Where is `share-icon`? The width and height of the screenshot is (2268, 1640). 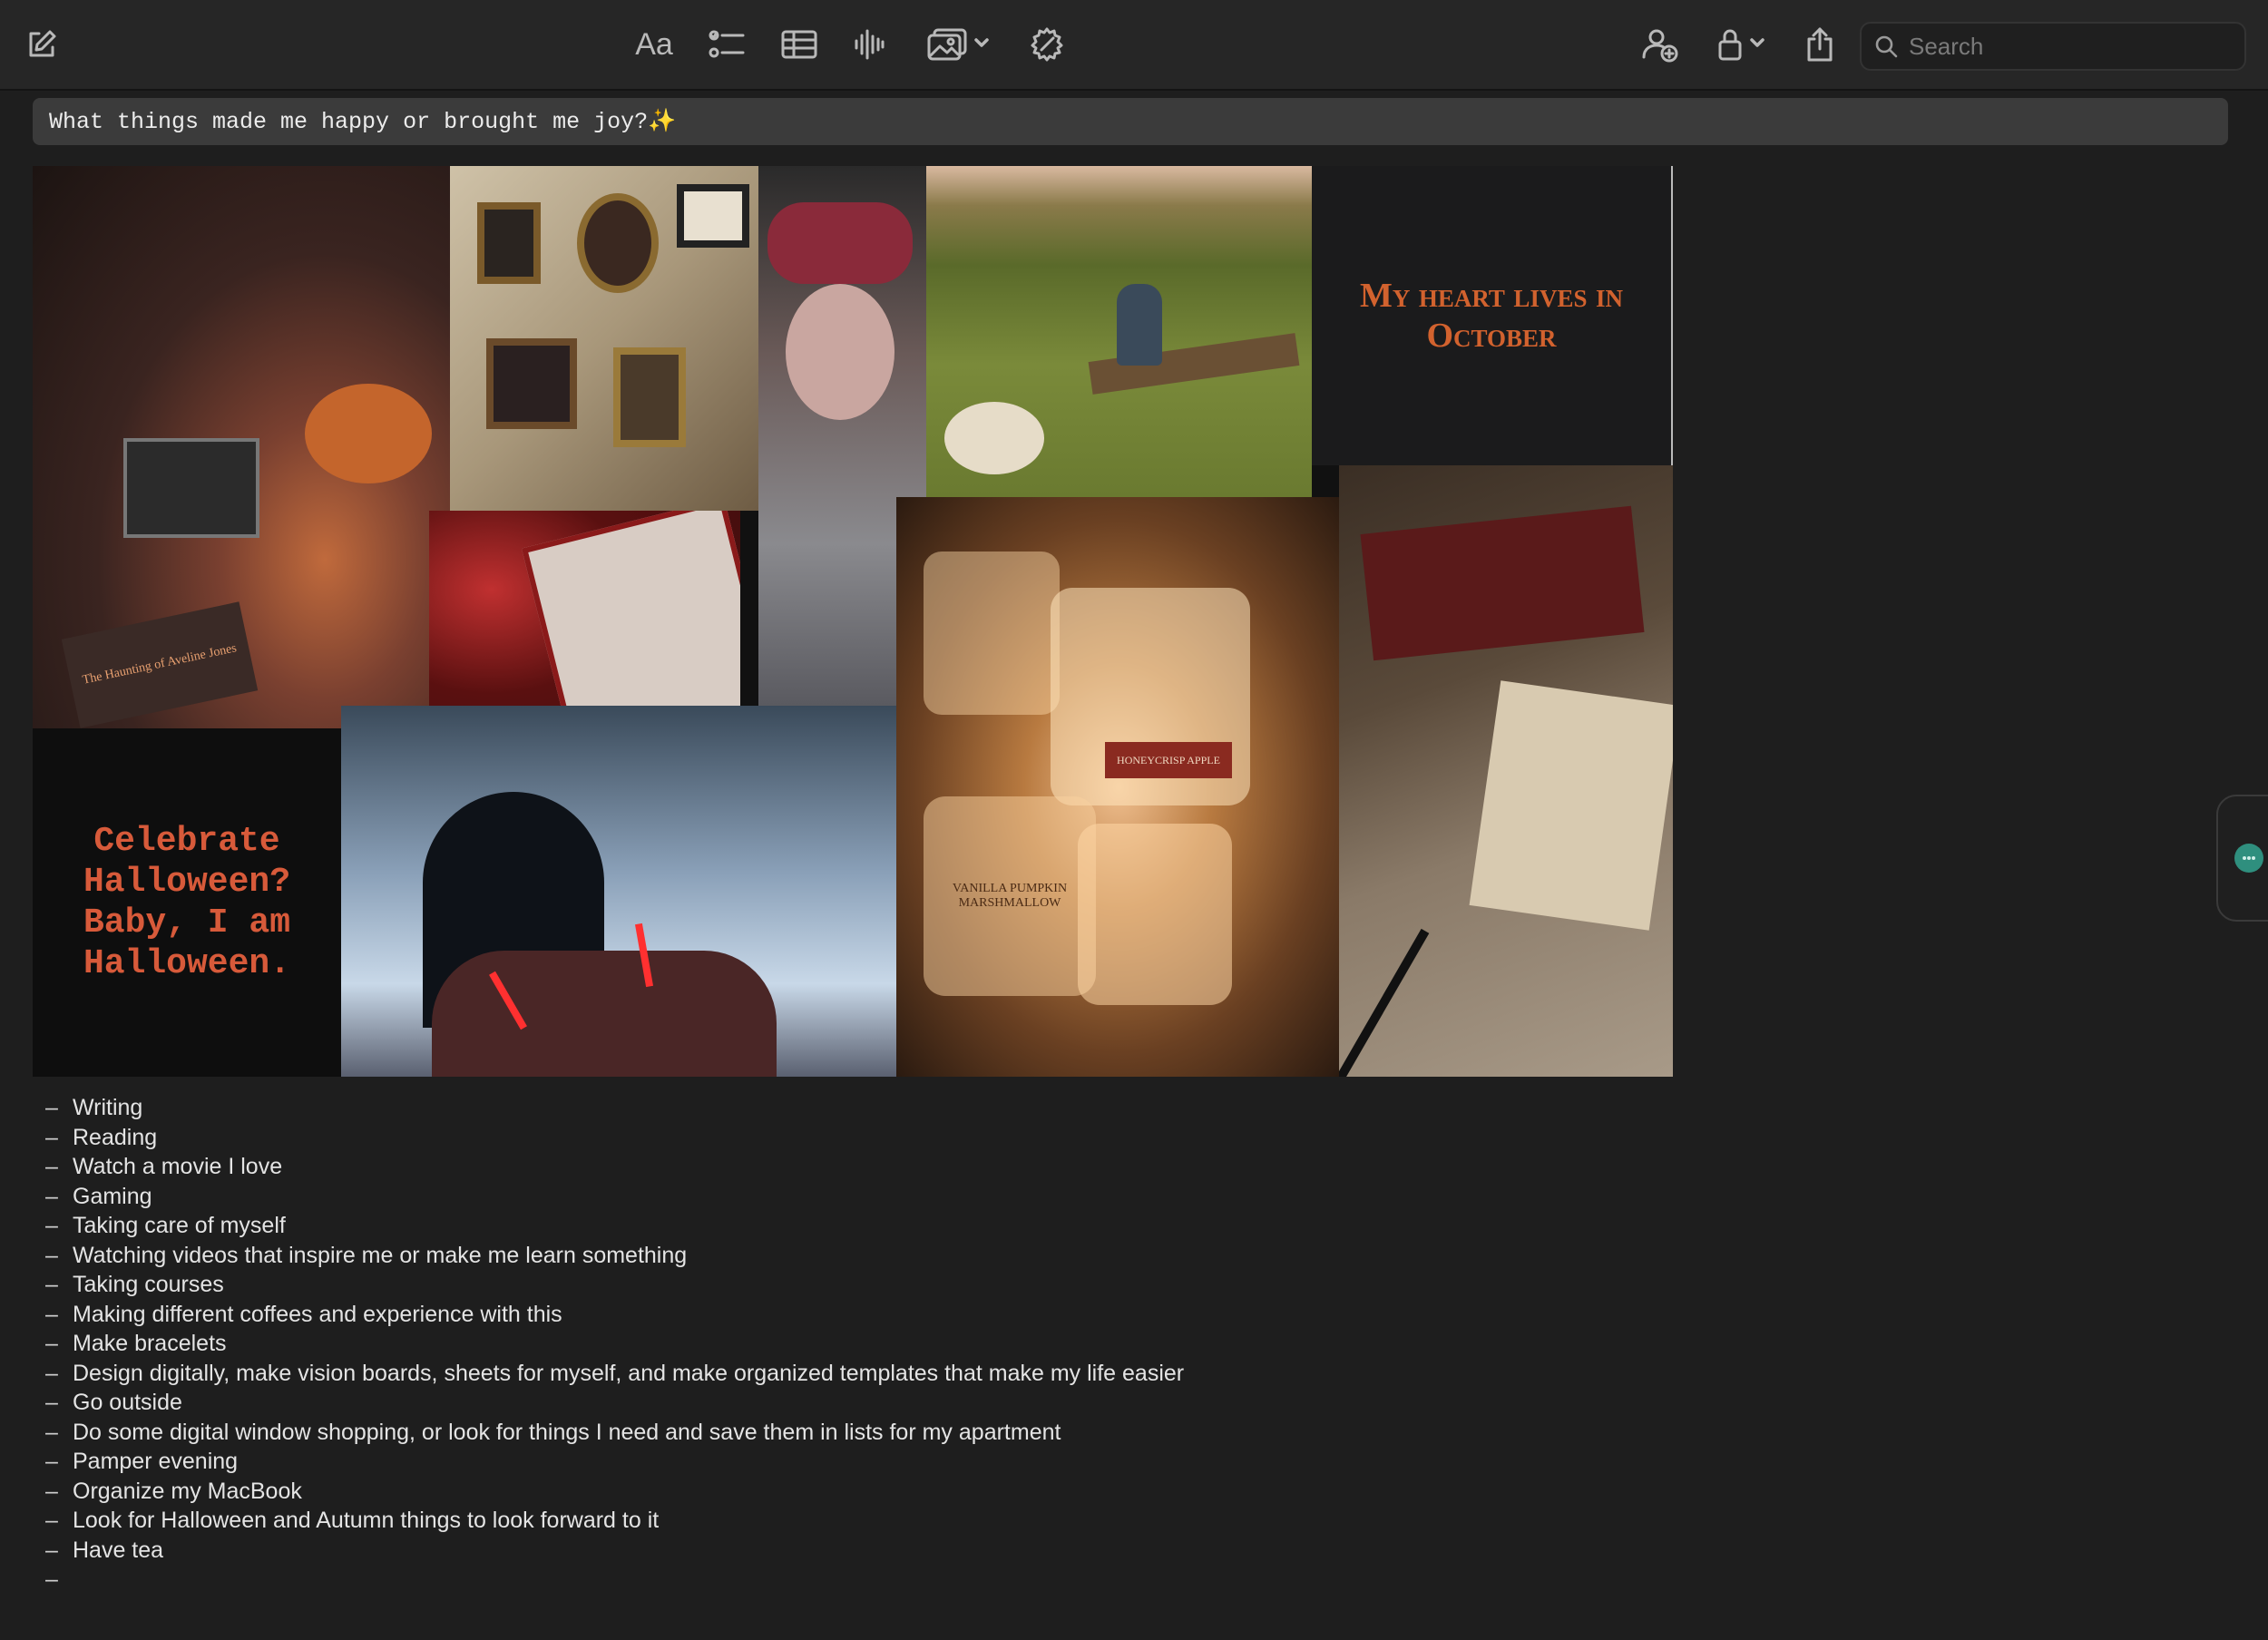
share-icon is located at coordinates (1820, 44).